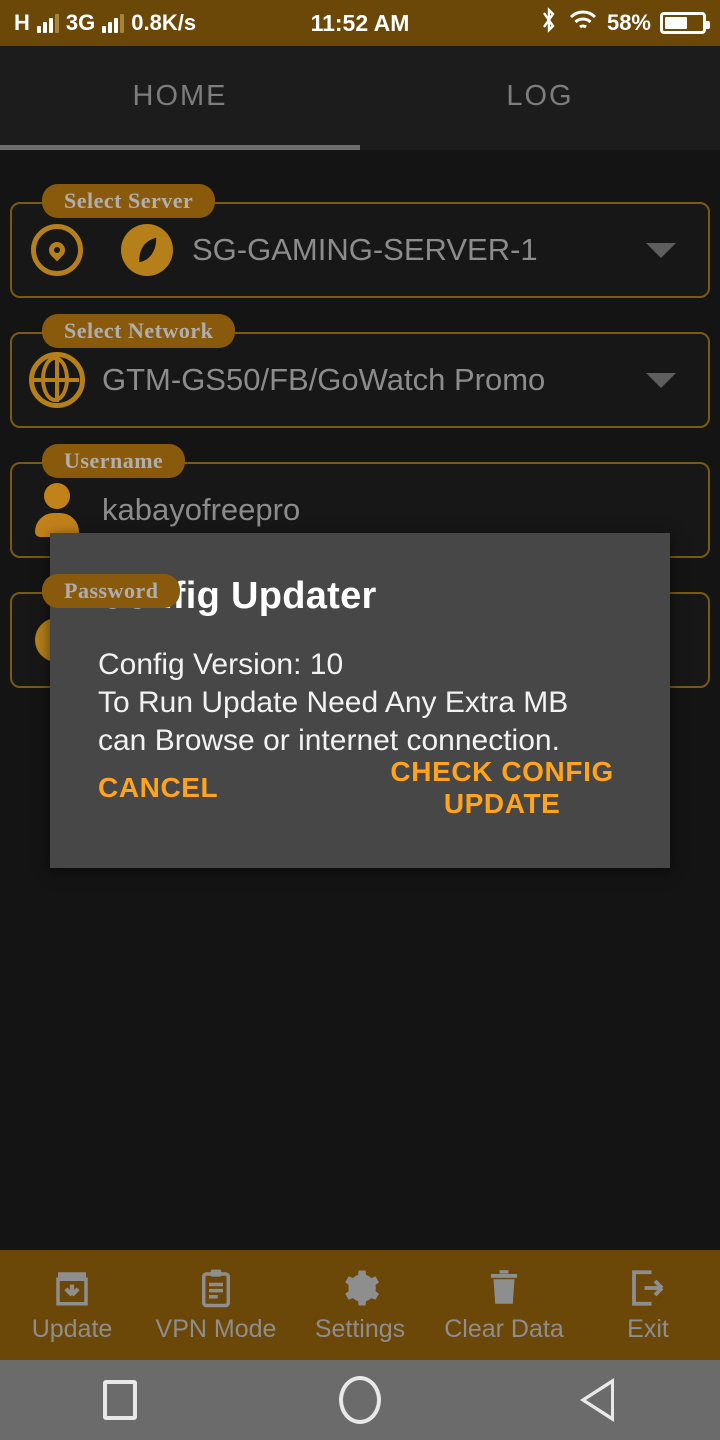  What do you see at coordinates (628, 22) in the screenshot?
I see `battery-percent-label: 58%` at bounding box center [628, 22].